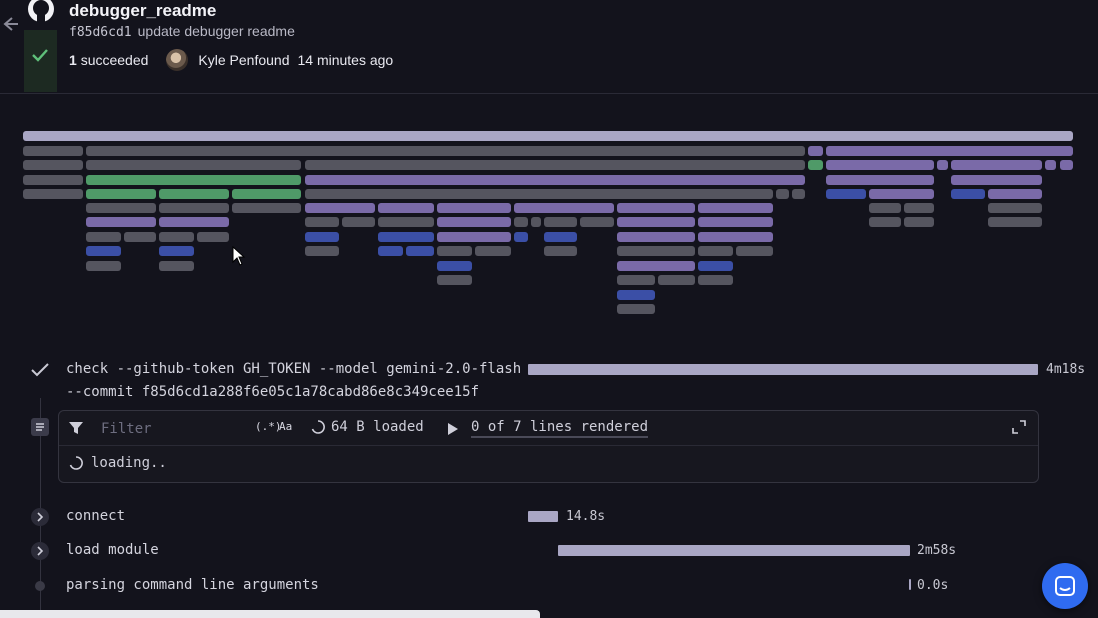 The image size is (1098, 618). Describe the element at coordinates (40, 427) in the screenshot. I see `log-icon` at that location.